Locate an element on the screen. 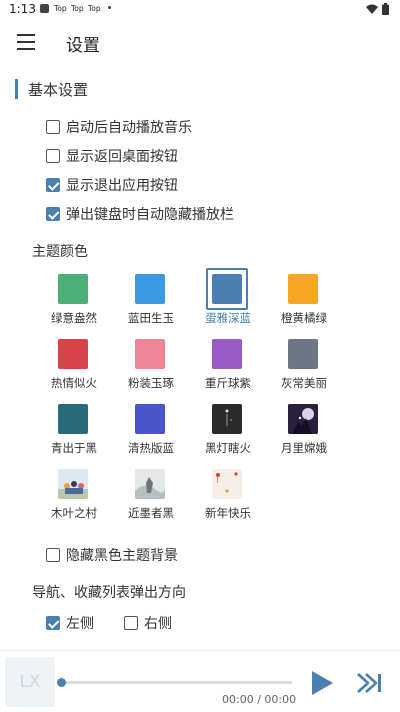  theme-image-moon is located at coordinates (303, 419).